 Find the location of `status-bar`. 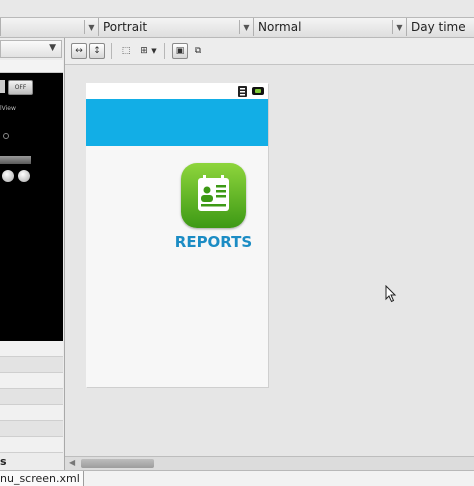

status-bar is located at coordinates (177, 91).